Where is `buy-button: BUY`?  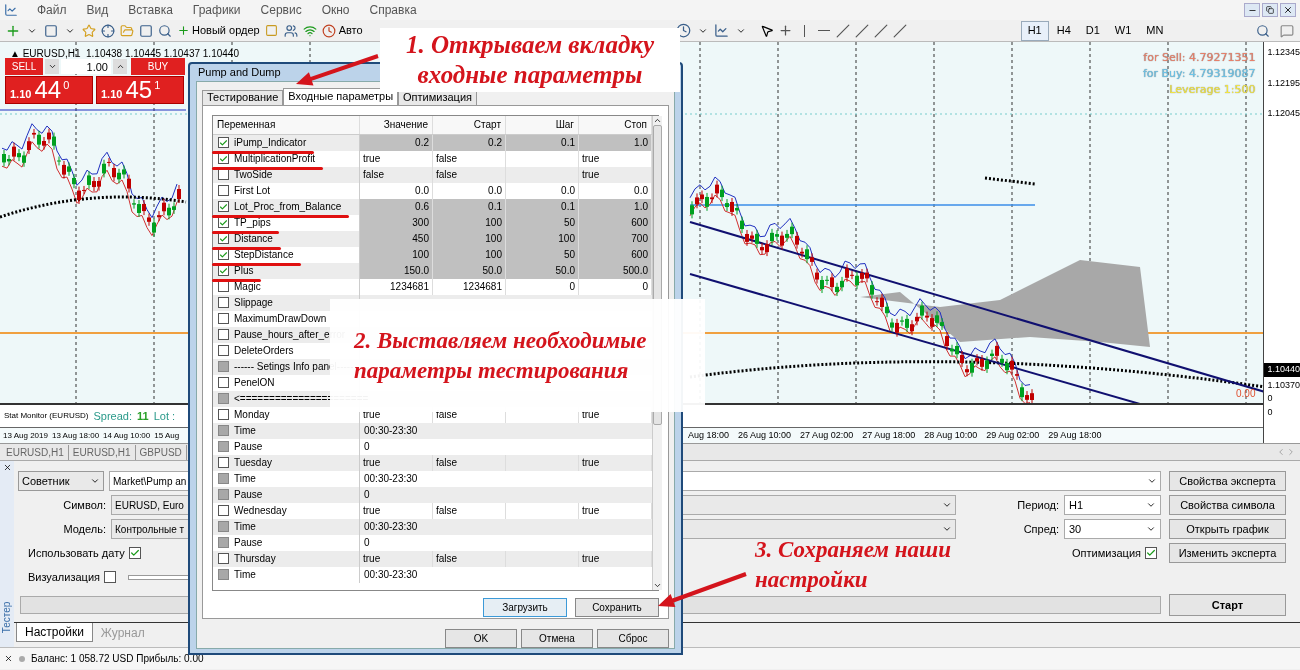
buy-button: BUY is located at coordinates (158, 66).